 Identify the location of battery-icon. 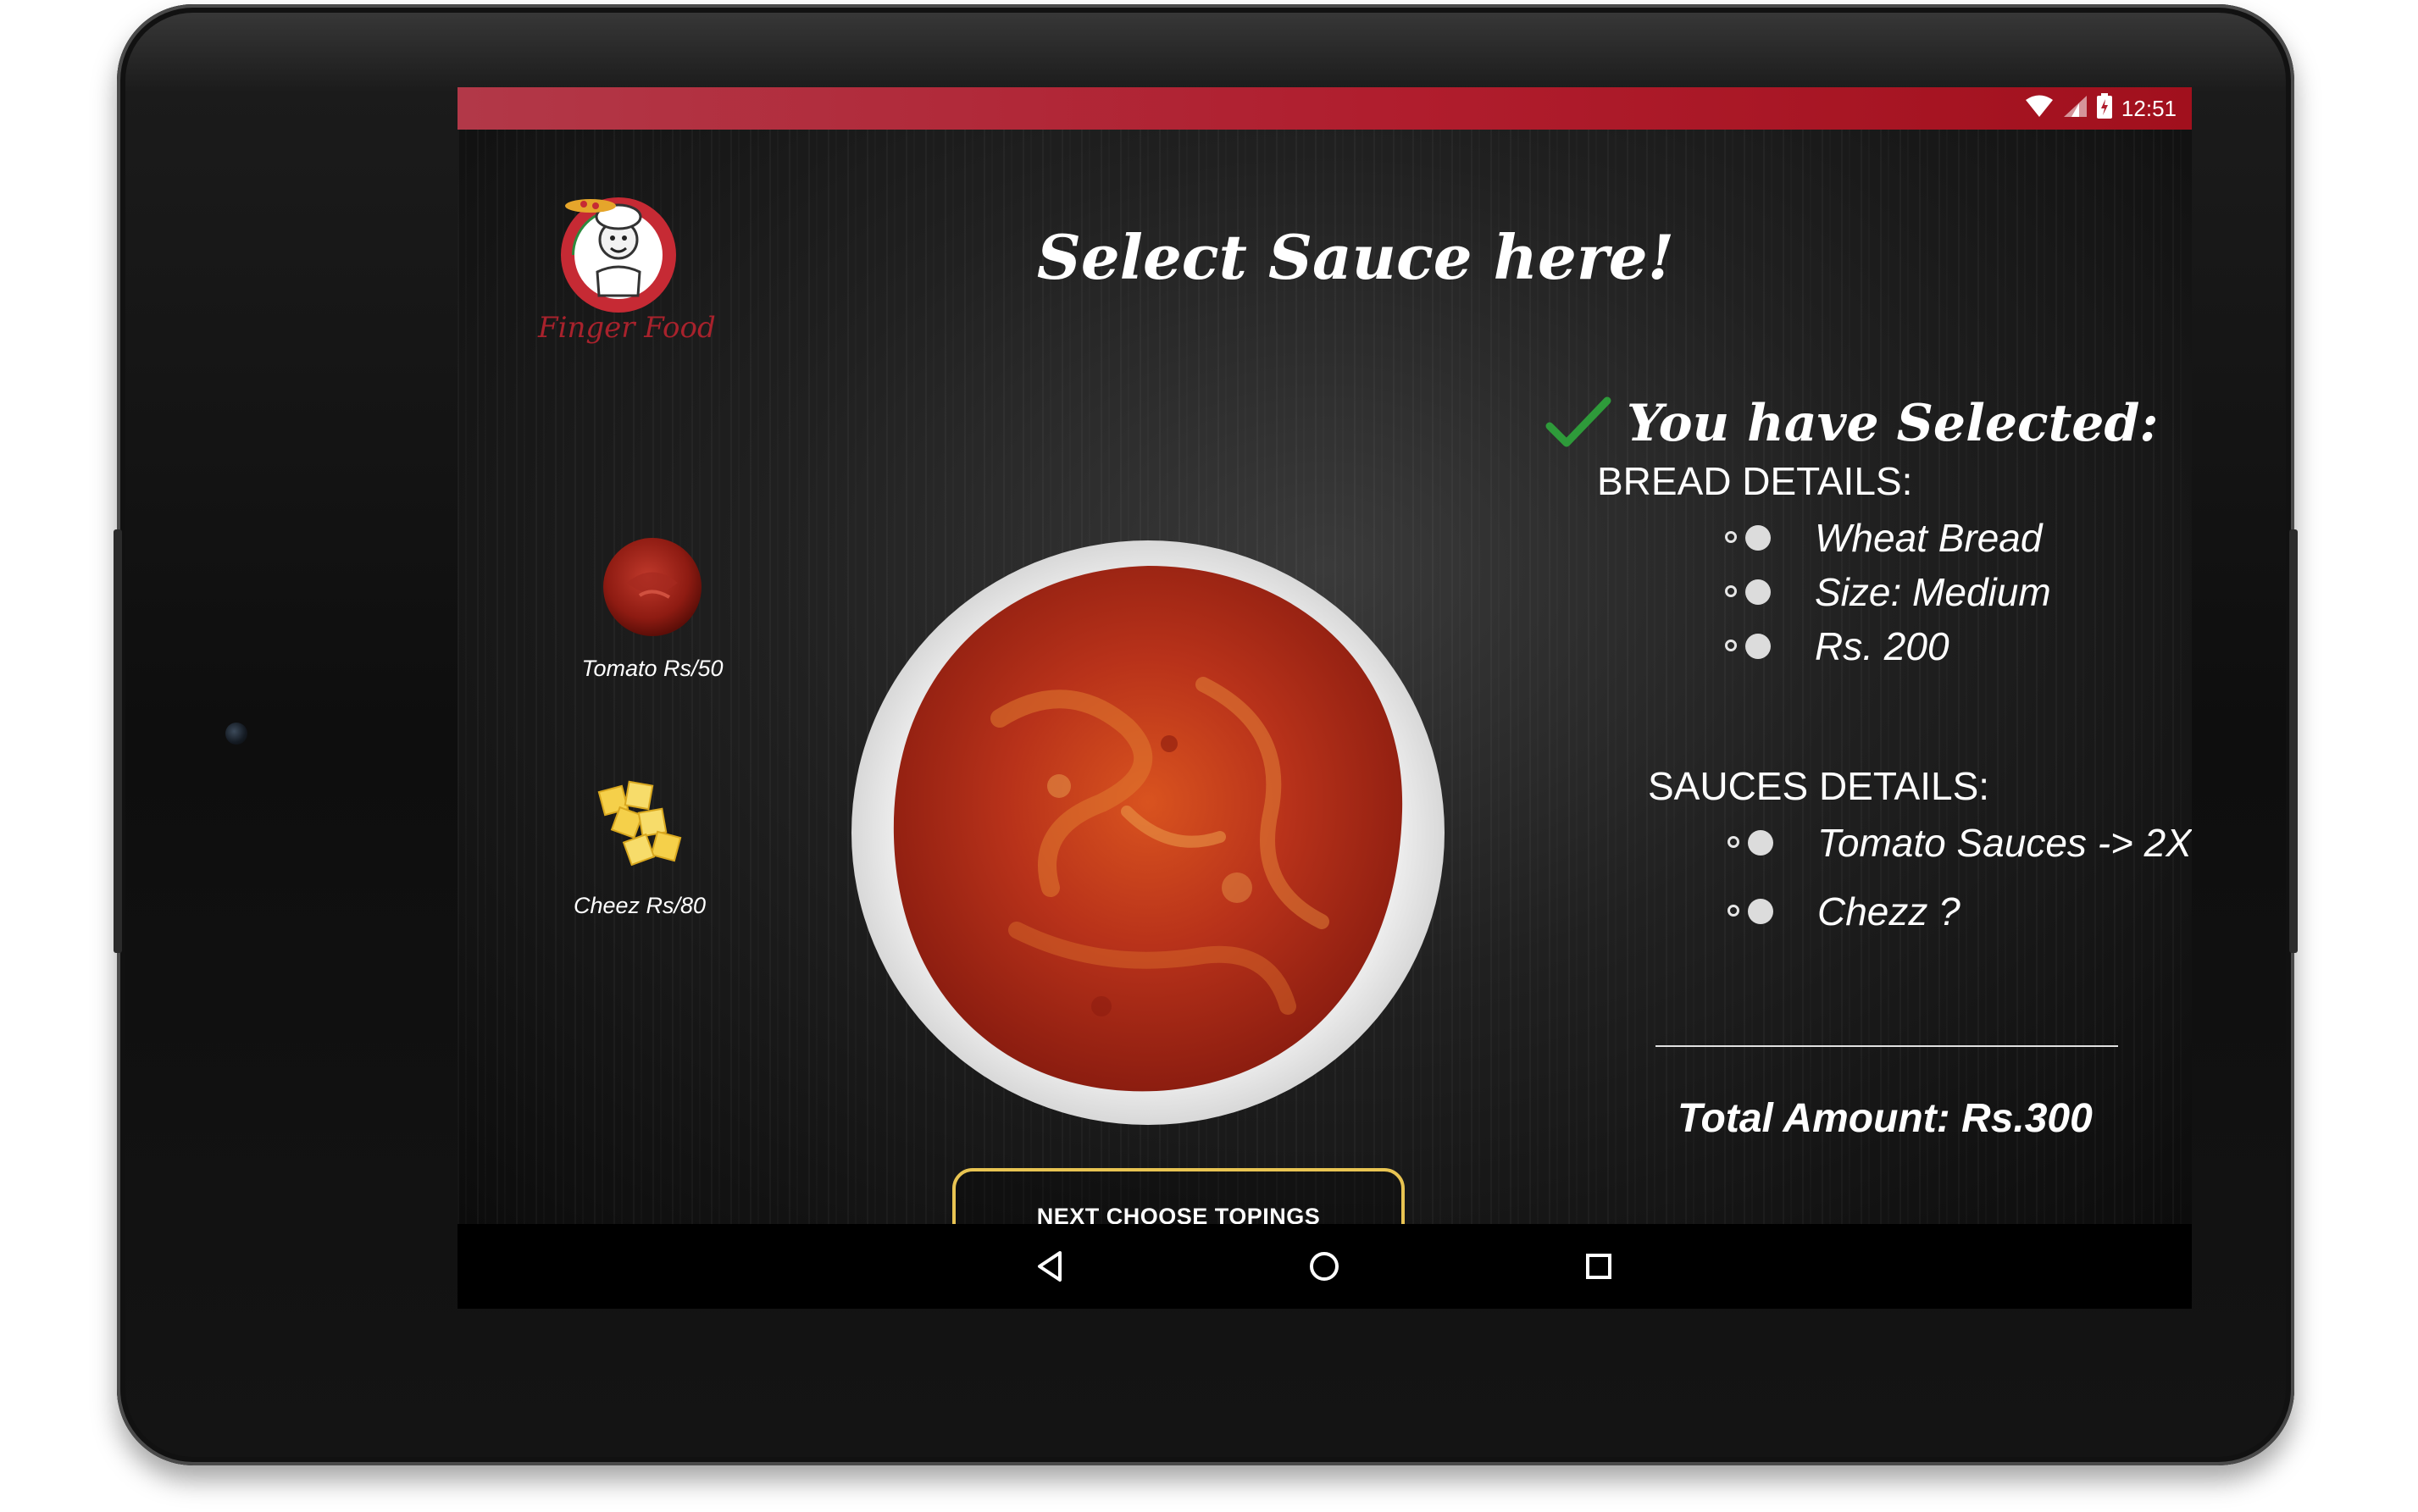
(2104, 108).